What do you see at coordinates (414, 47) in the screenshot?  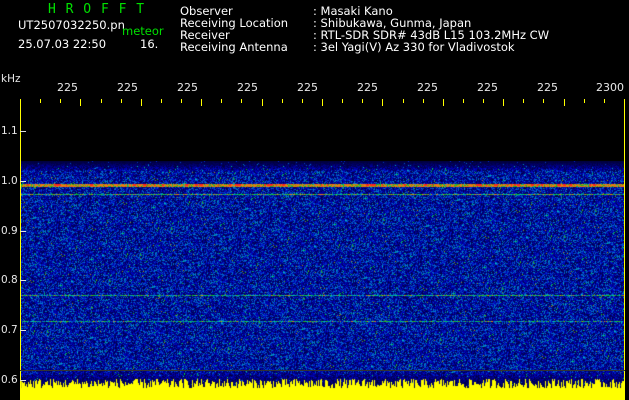 I see `antenna-value: : 3el Yagi(V) Az 330 for Vladivostok` at bounding box center [414, 47].